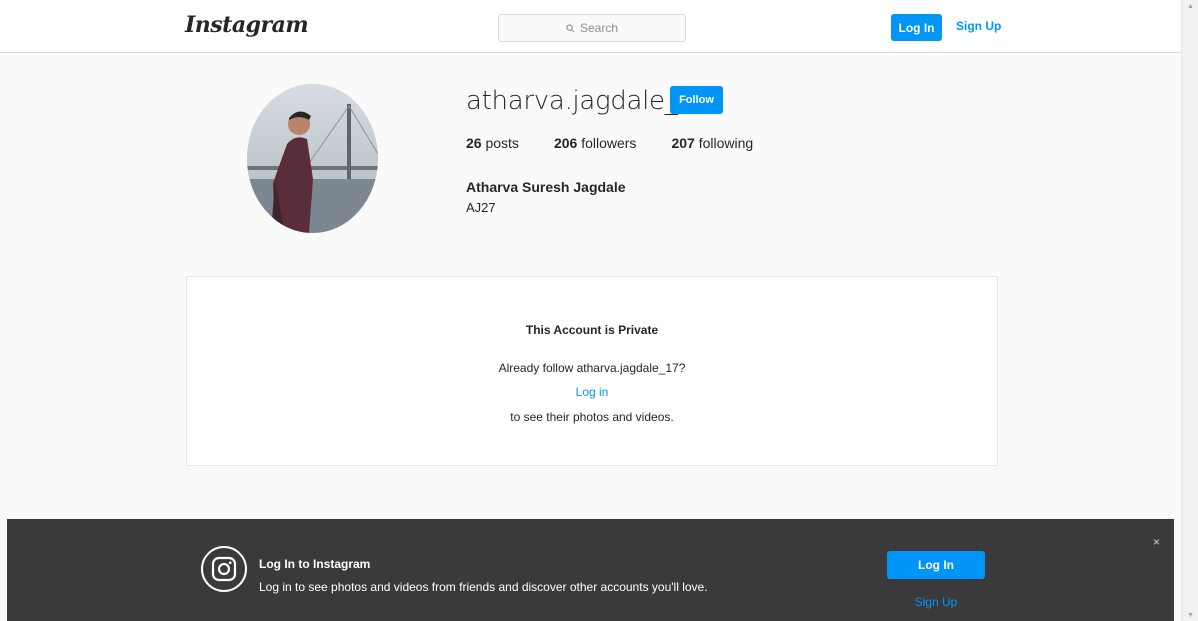 The height and width of the screenshot is (621, 1198). I want to click on profile-avatar, so click(312, 158).